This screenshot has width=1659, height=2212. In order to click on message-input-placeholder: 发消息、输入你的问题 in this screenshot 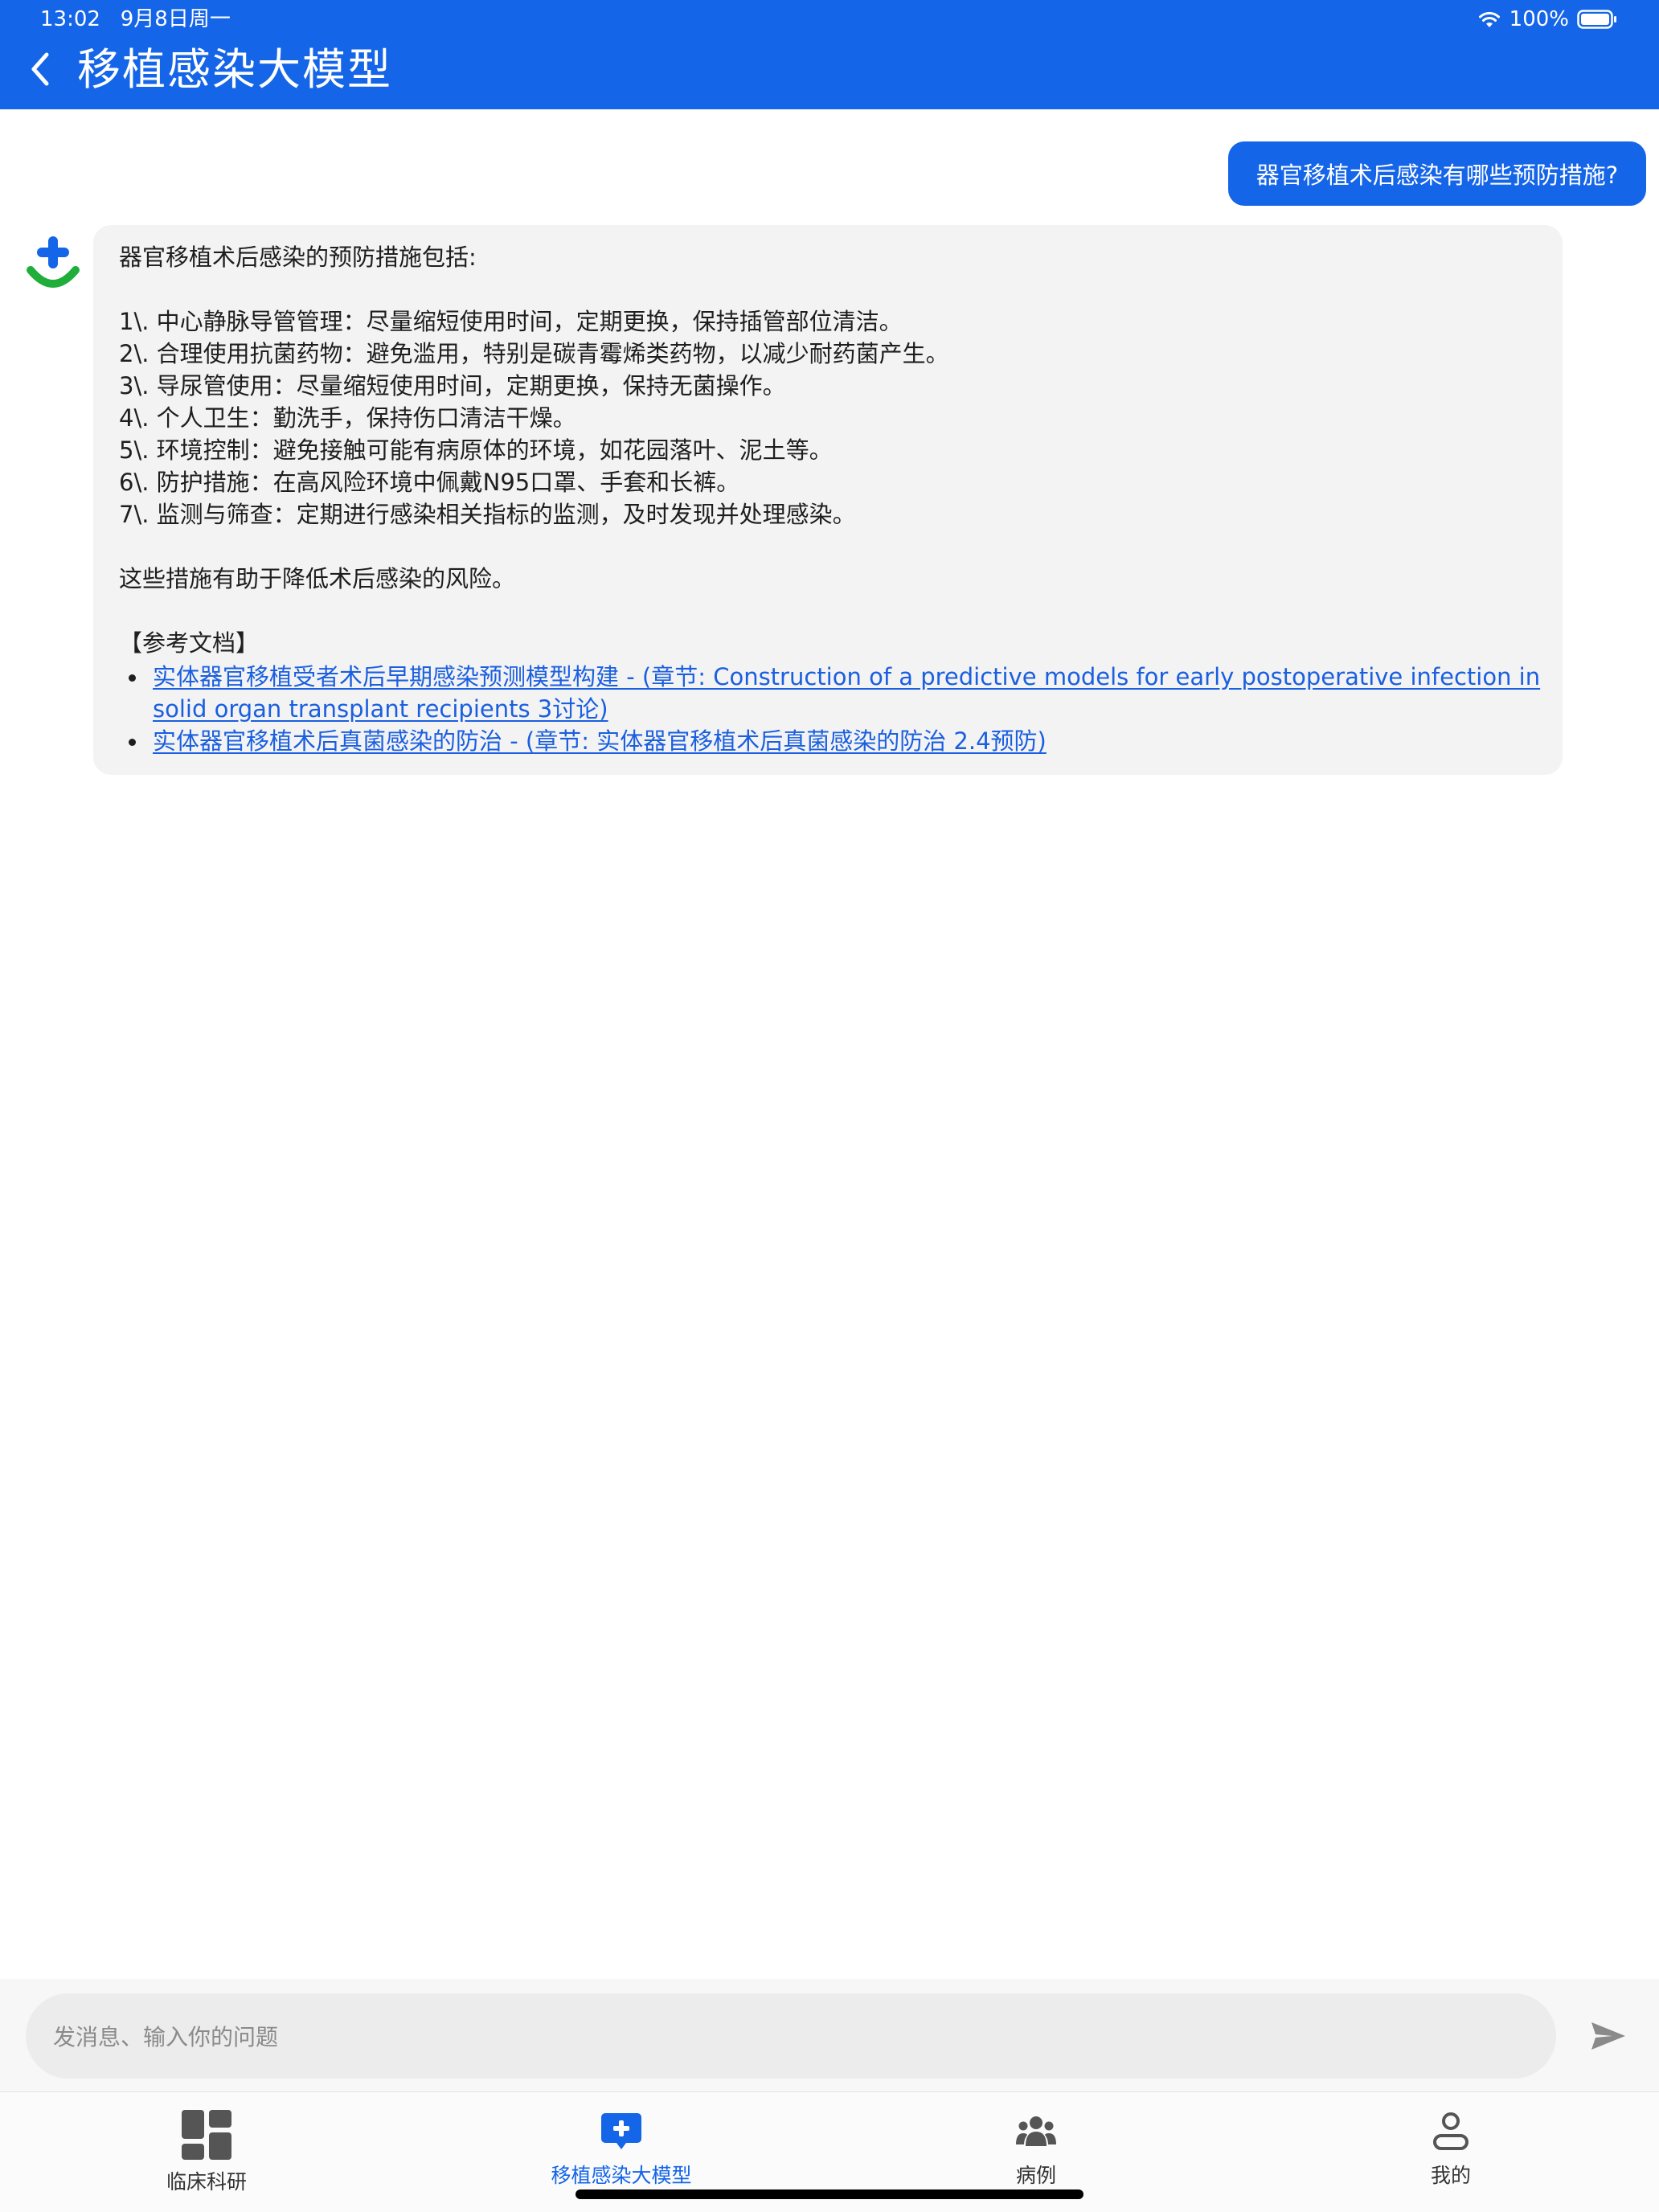, I will do `click(166, 2037)`.